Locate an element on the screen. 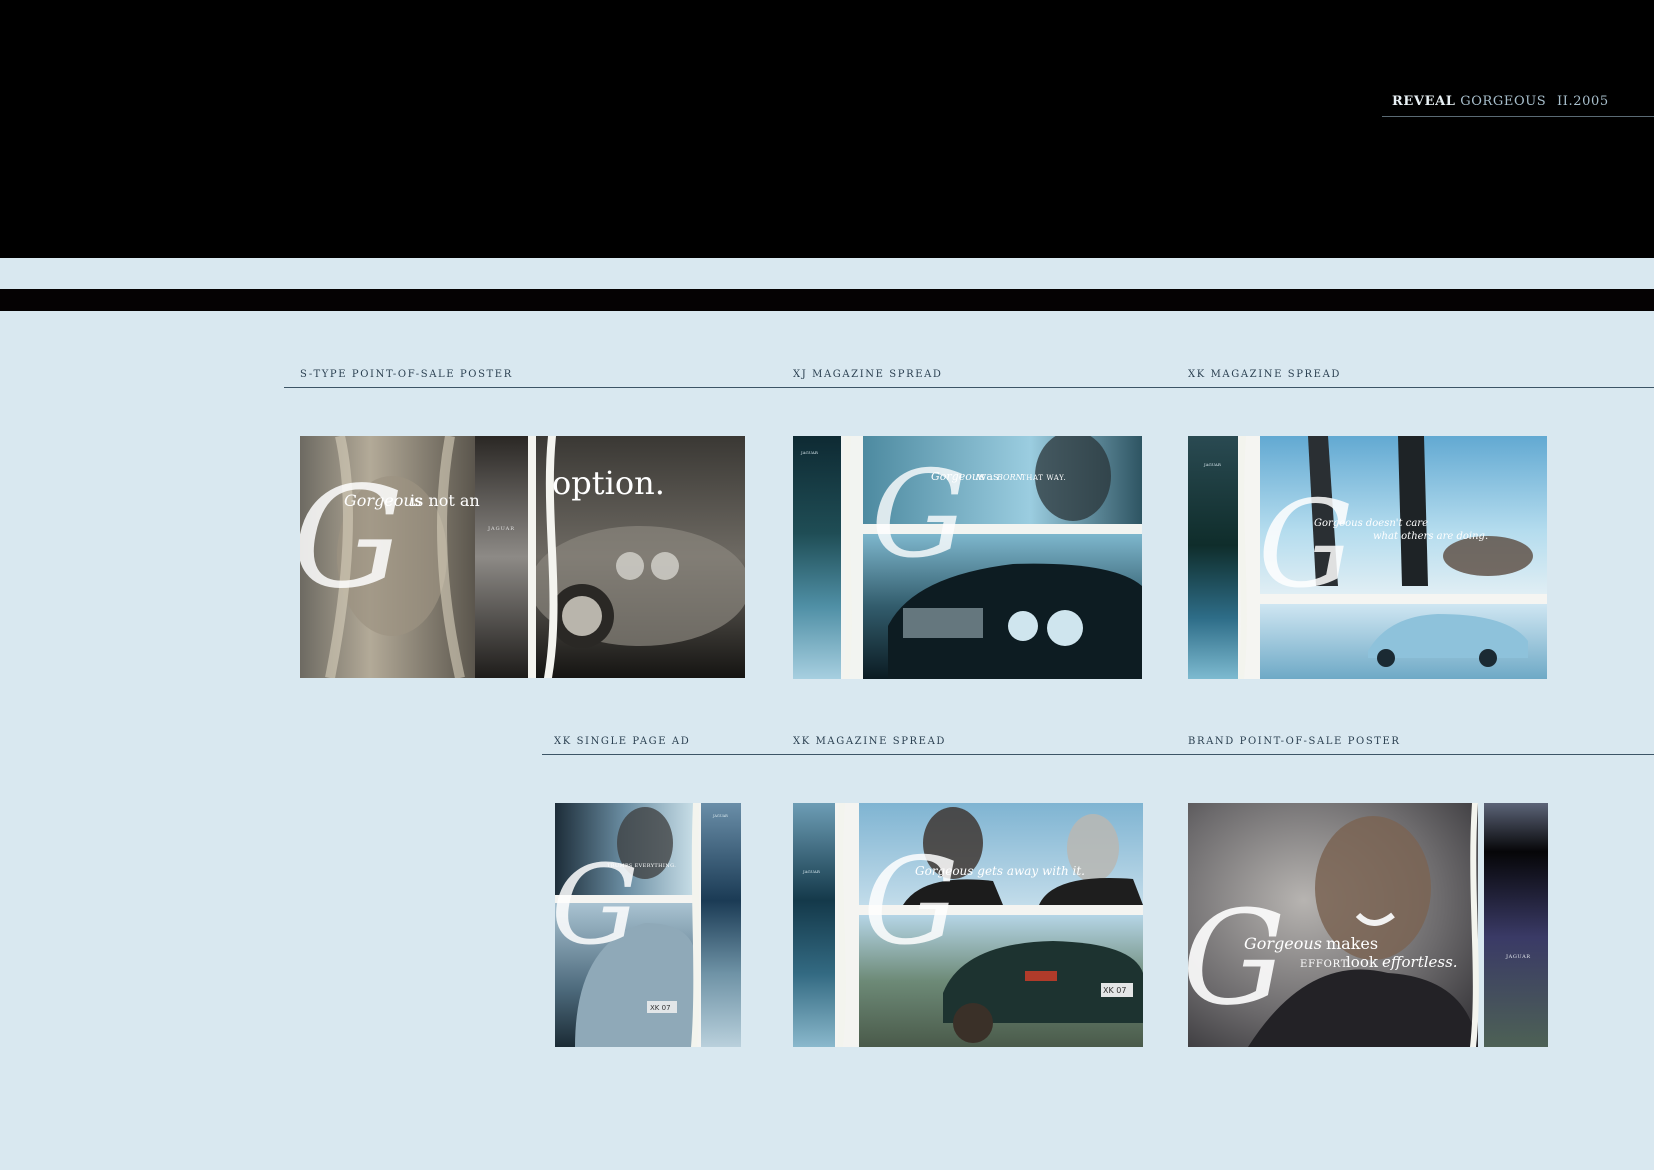 The width and height of the screenshot is (1654, 1170). mid-black-band is located at coordinates (827, 300).